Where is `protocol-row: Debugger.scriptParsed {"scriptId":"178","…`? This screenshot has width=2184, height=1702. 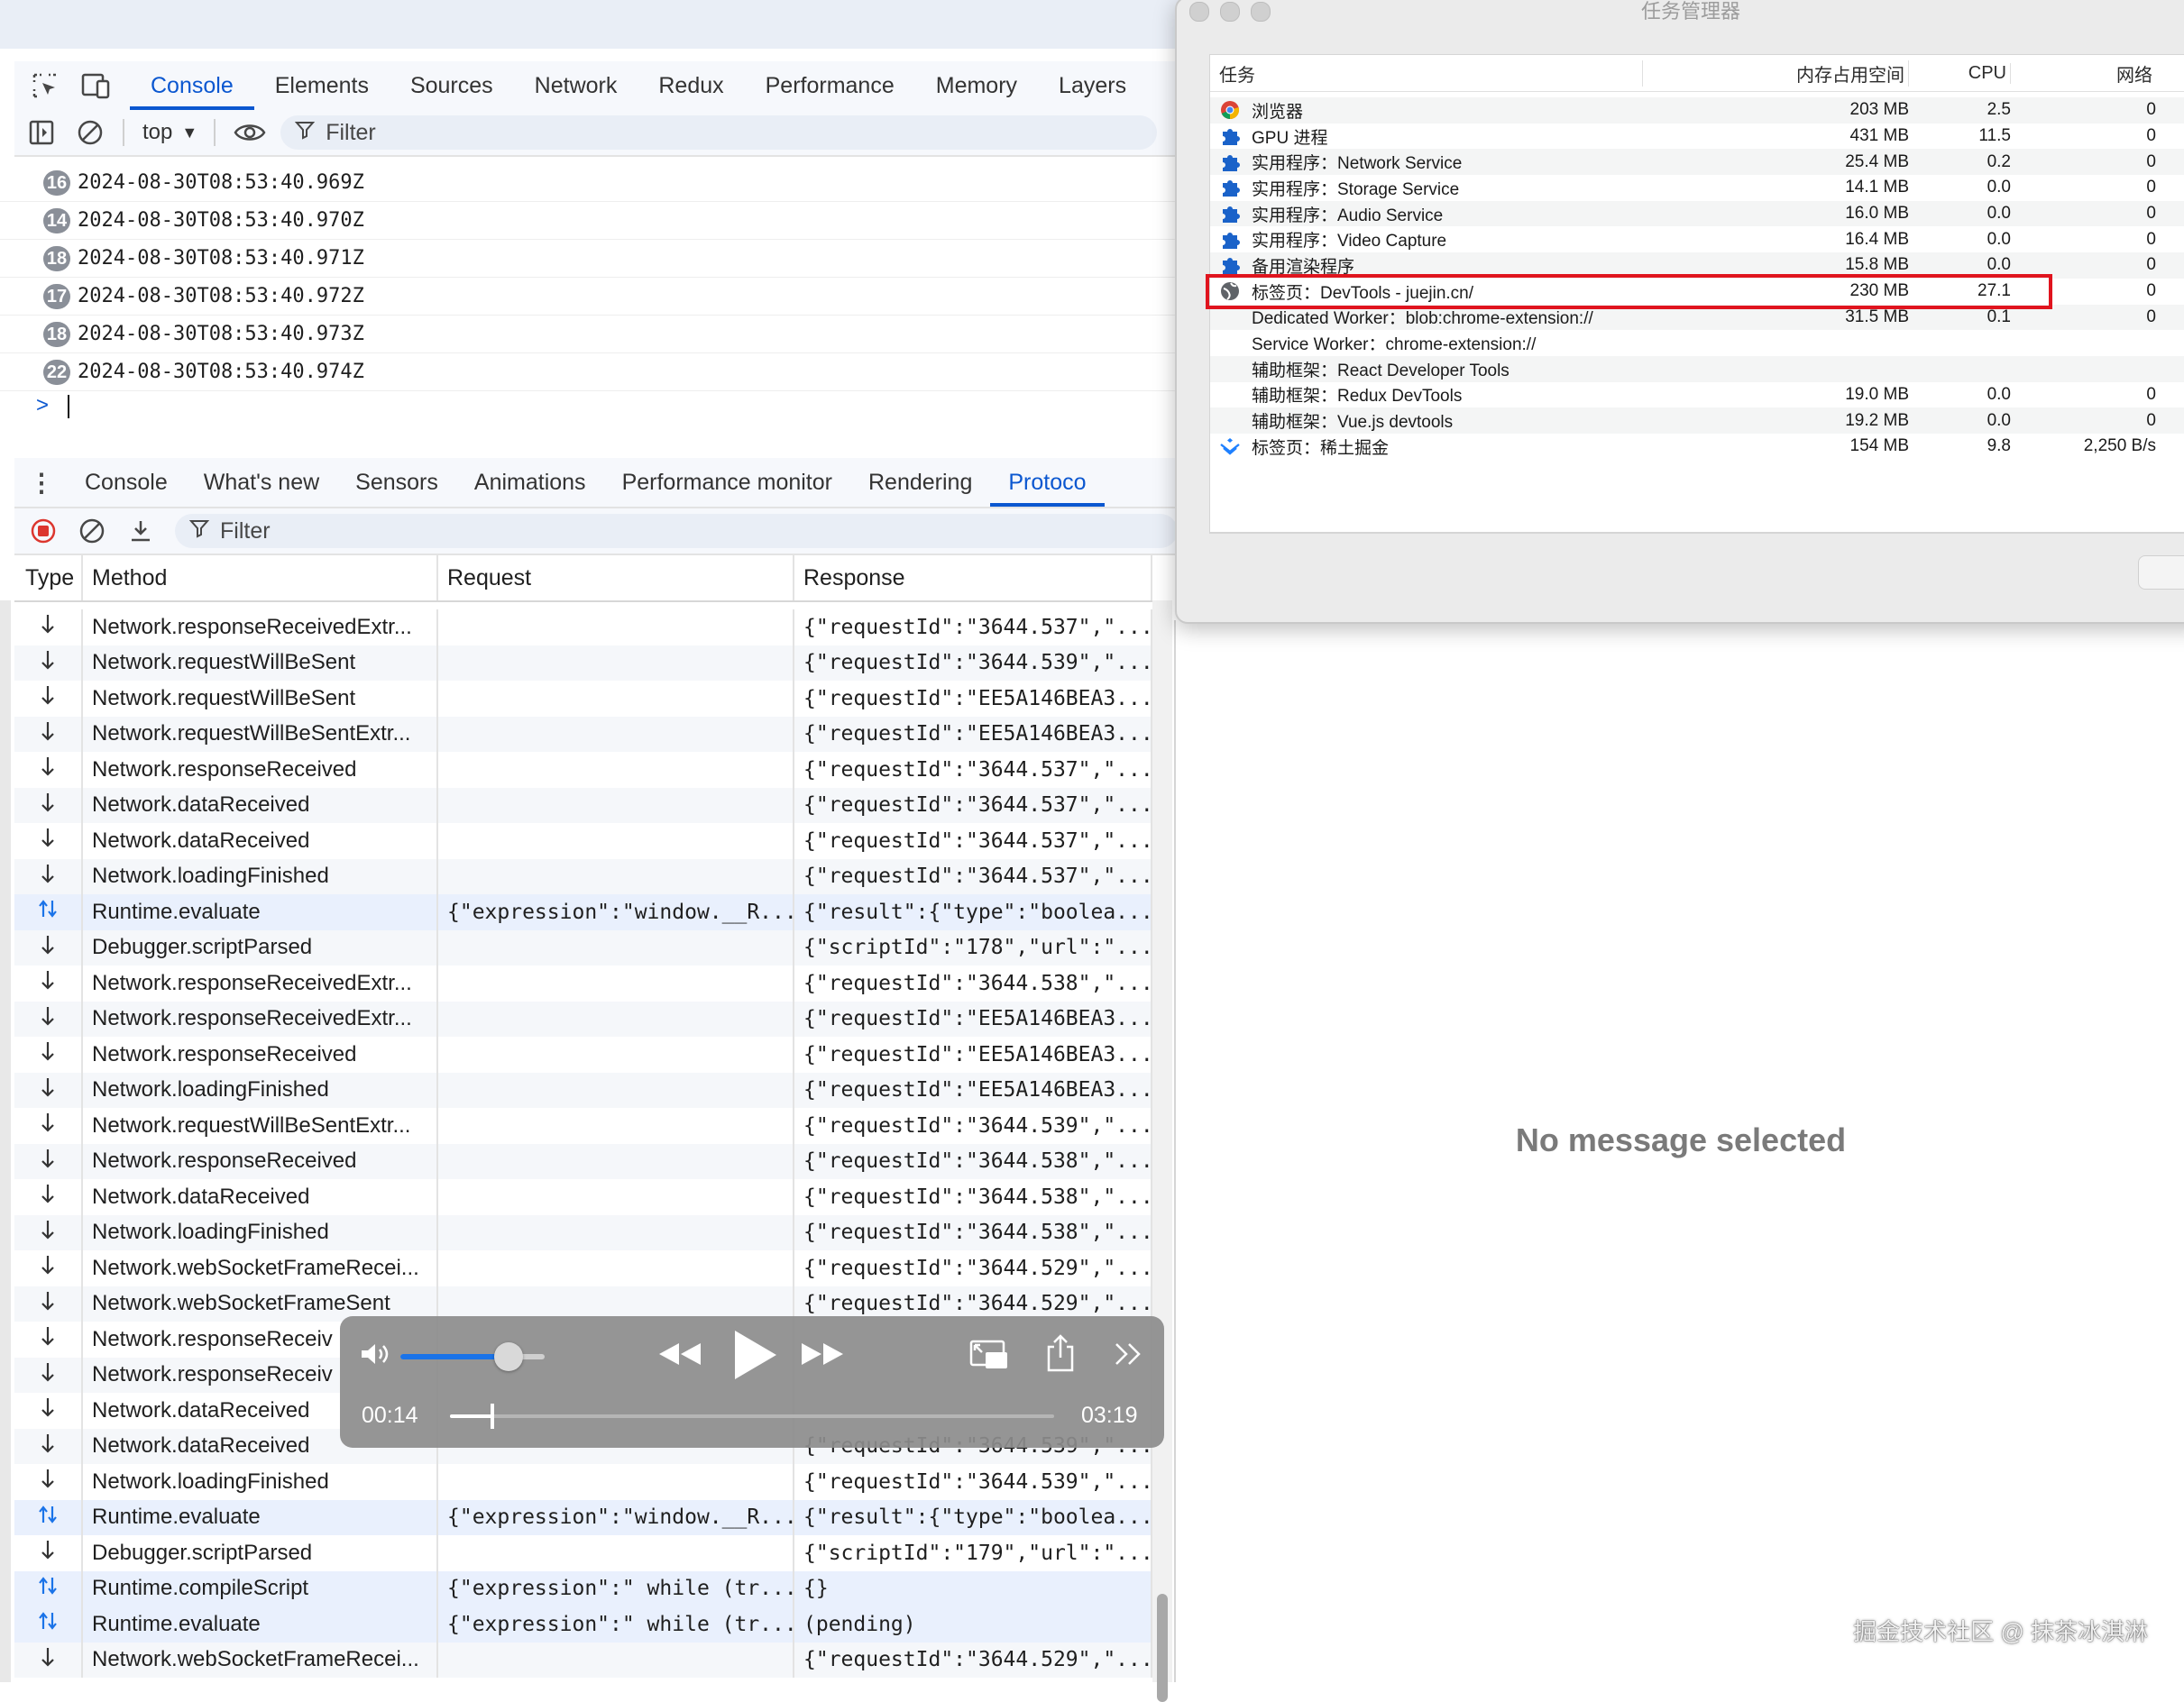 protocol-row: Debugger.scriptParsed {"scriptId":"178","… is located at coordinates (583, 947).